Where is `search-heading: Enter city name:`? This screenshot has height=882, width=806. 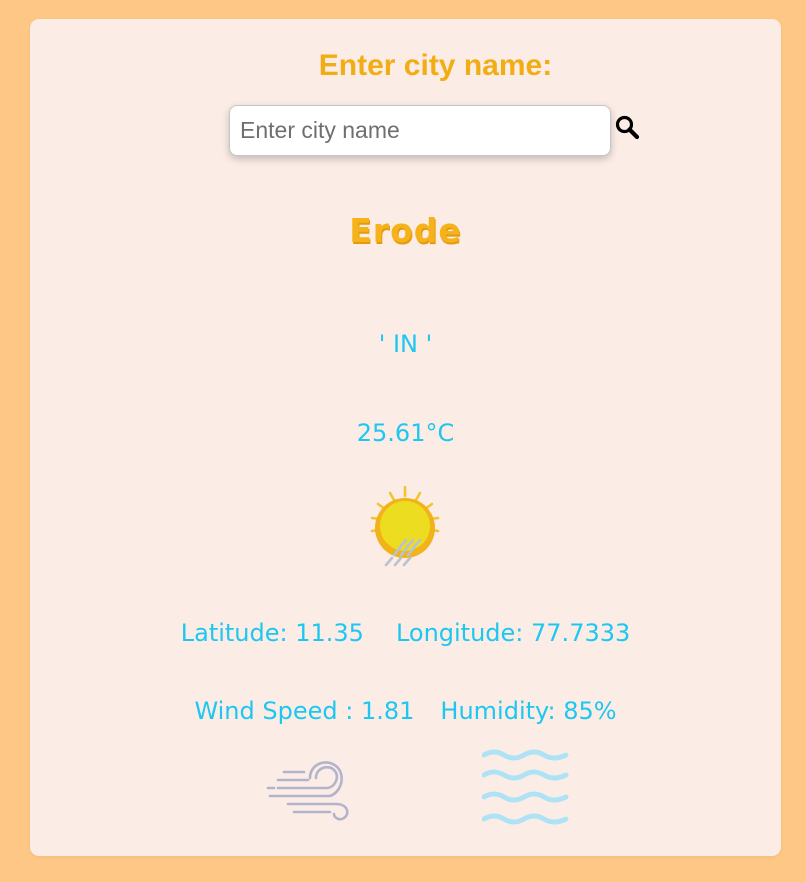
search-heading: Enter city name: is located at coordinates (435, 65).